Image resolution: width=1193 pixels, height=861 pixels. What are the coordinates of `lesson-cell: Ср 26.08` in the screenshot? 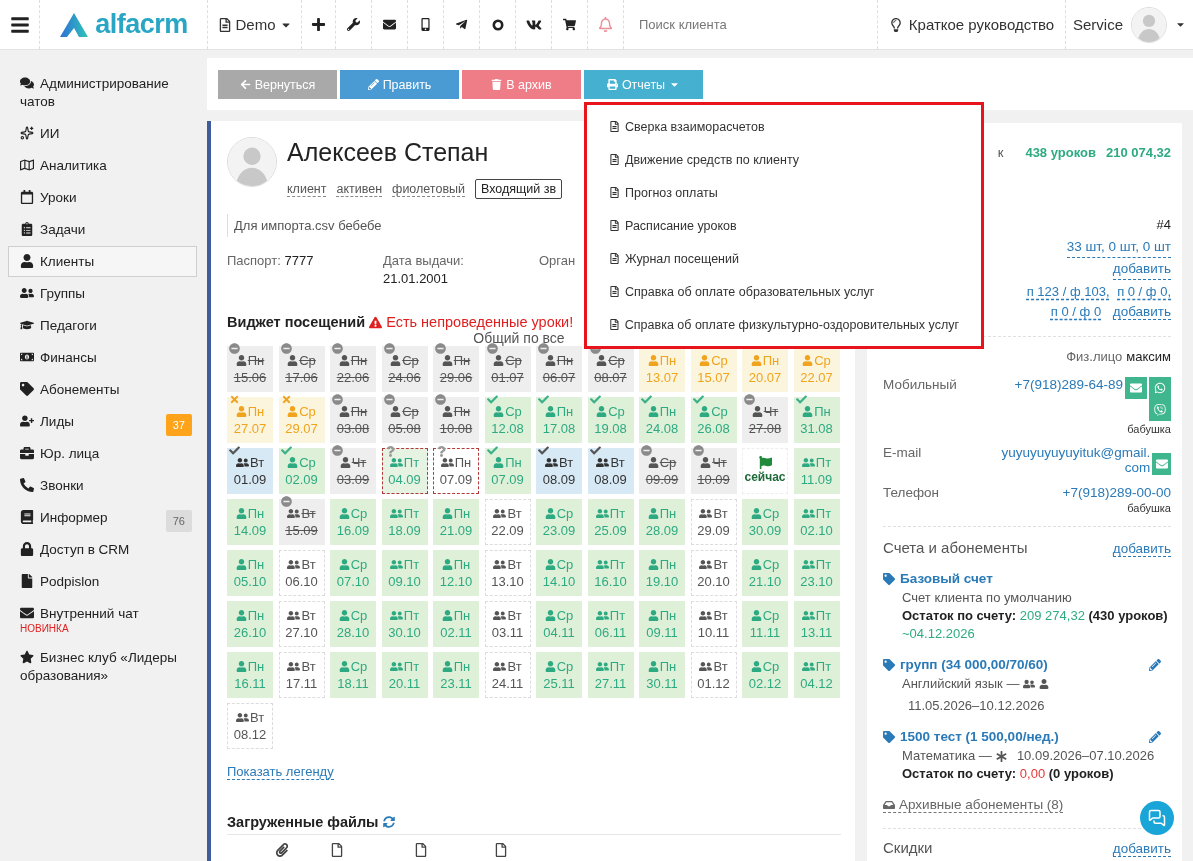 It's located at (713, 420).